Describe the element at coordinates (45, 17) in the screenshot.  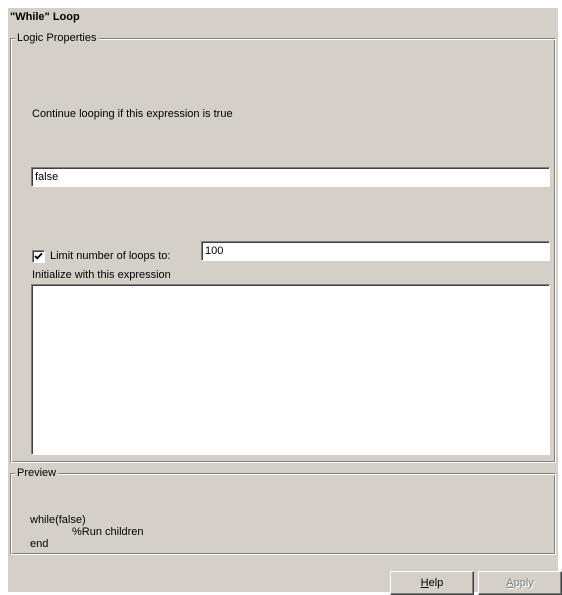
I see `dialog-title: "While" Loop` at that location.